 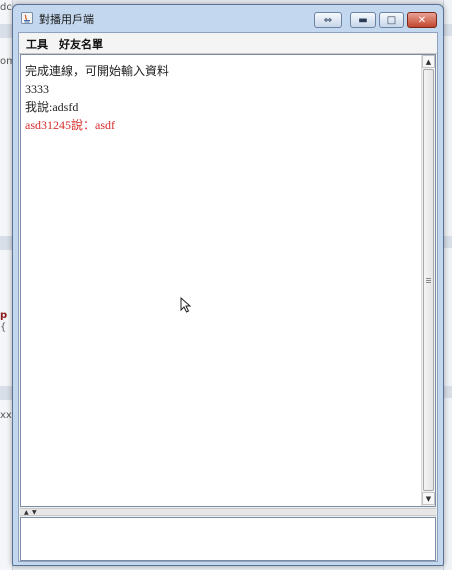 I want to click on minimize-button: ▬, so click(x=363, y=20).